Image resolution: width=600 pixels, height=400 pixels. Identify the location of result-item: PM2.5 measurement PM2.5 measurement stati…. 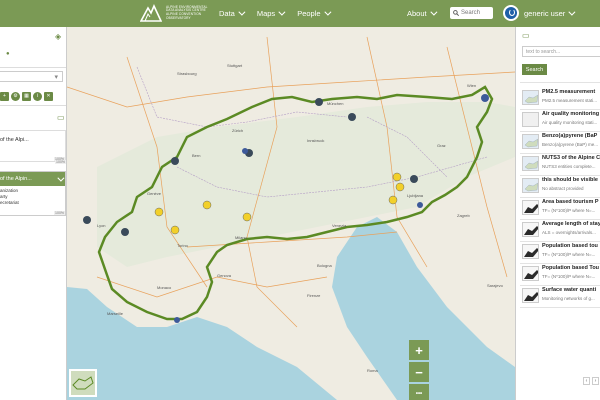
(560, 98).